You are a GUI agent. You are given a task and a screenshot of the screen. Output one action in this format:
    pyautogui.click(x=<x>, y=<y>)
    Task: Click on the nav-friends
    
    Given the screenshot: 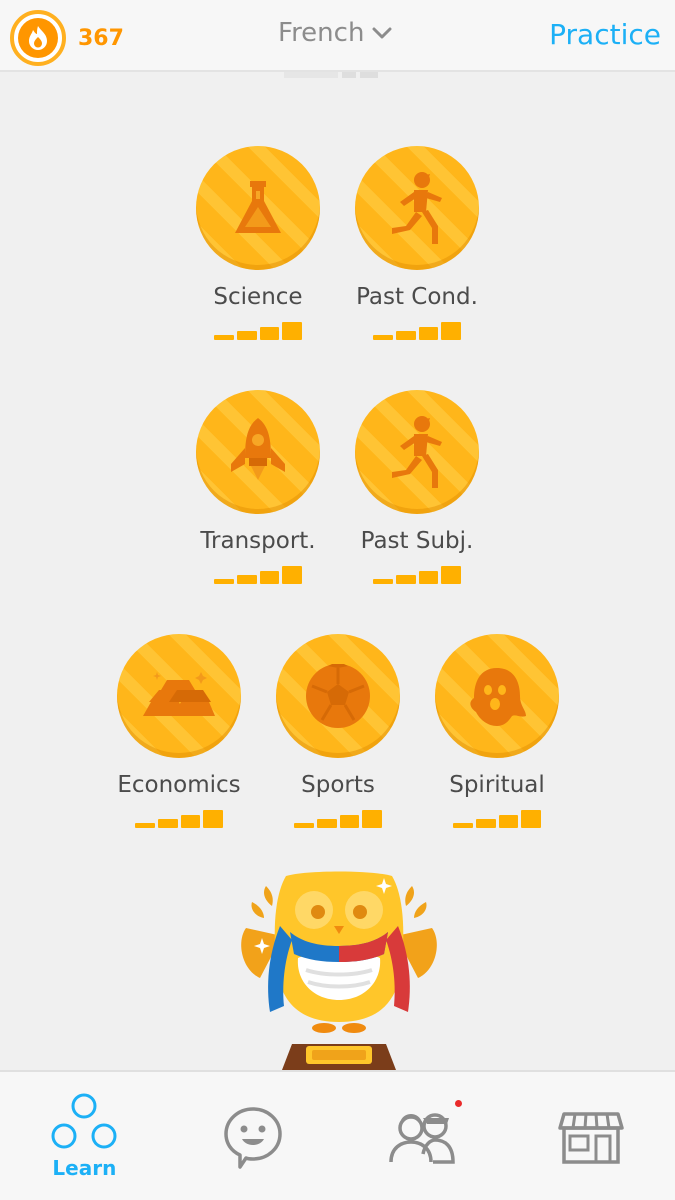 What is the action you would take?
    pyautogui.click(x=422, y=1136)
    